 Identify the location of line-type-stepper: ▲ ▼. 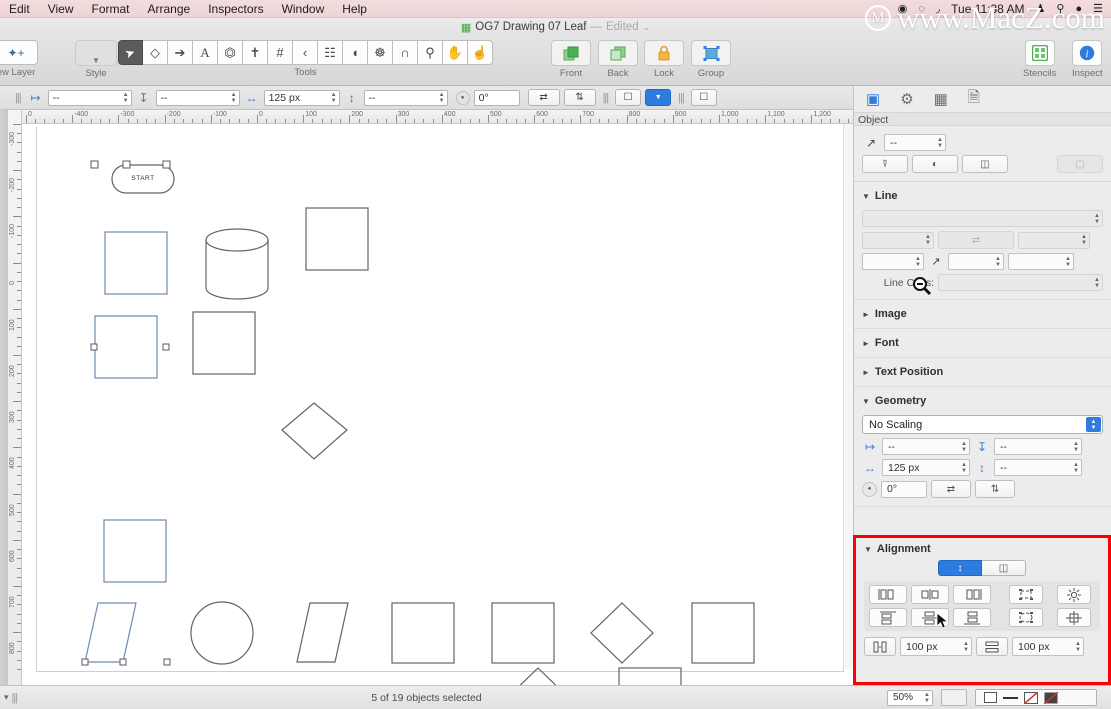
(927, 240).